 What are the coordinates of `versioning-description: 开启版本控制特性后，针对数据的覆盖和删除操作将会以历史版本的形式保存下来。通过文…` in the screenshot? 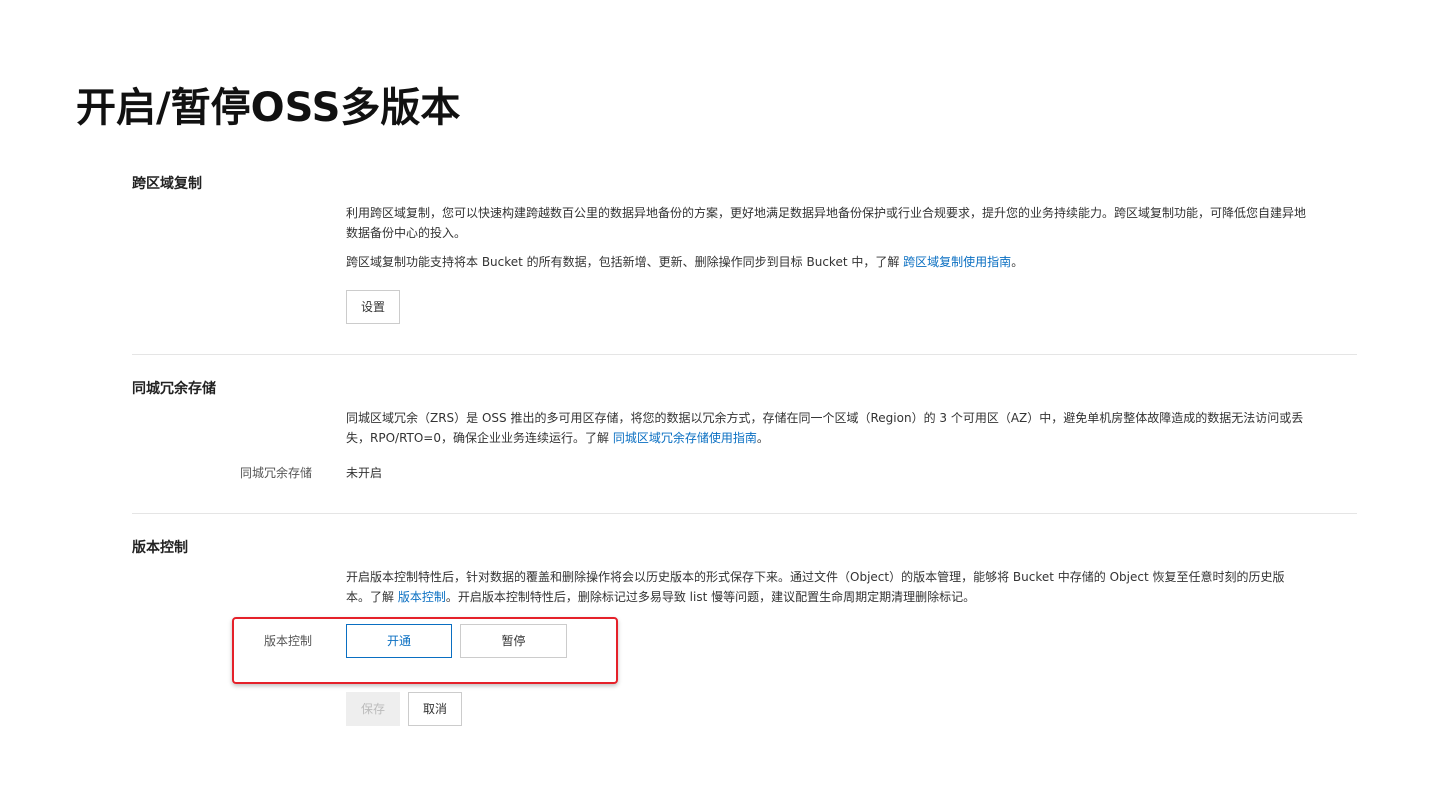 It's located at (826, 587).